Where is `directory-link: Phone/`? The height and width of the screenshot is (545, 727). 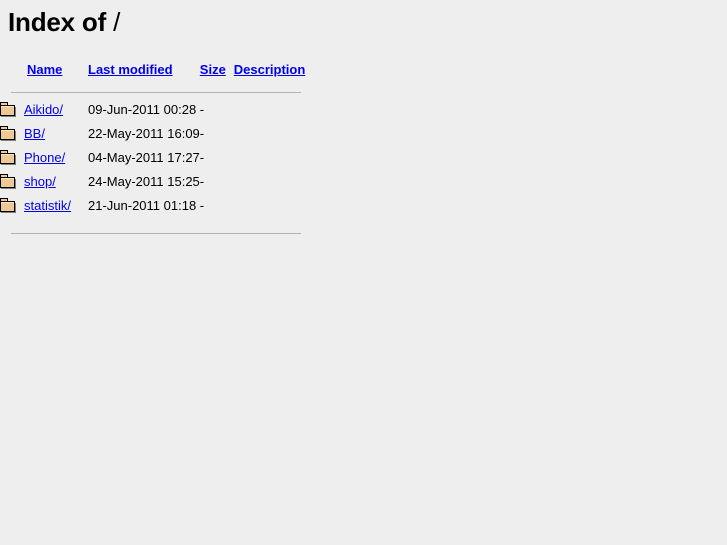 directory-link: Phone/ is located at coordinates (44, 157).